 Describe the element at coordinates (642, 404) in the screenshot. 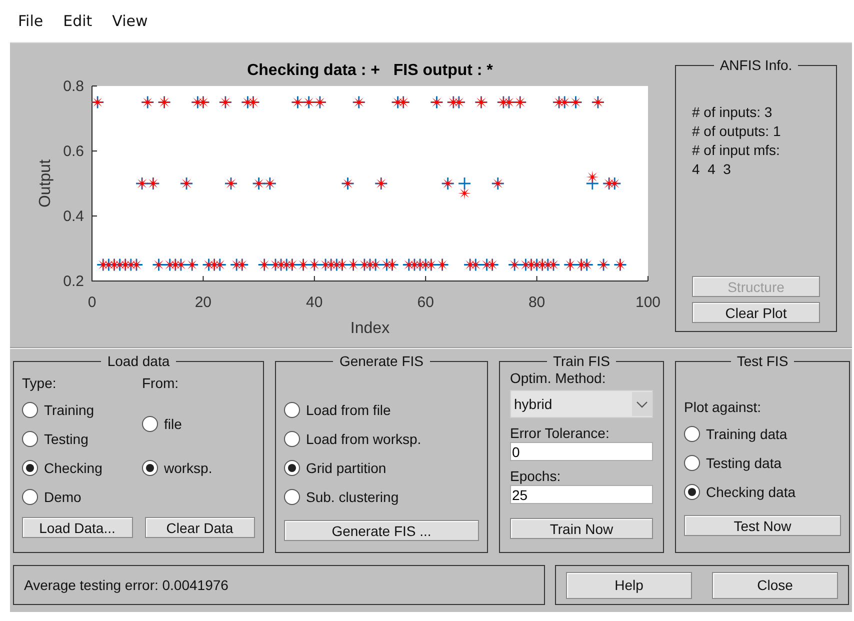

I see `caret-icon` at that location.